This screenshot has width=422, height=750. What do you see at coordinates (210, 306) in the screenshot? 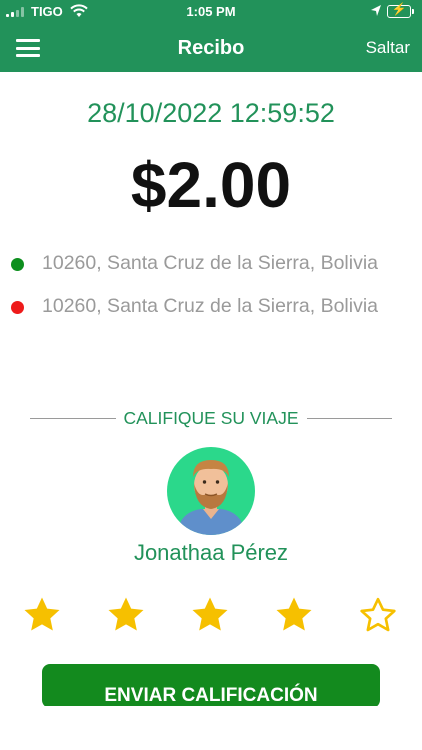
I see `destination-address-text: 10260, Santa Cruz de la Sierra, Bolivia` at bounding box center [210, 306].